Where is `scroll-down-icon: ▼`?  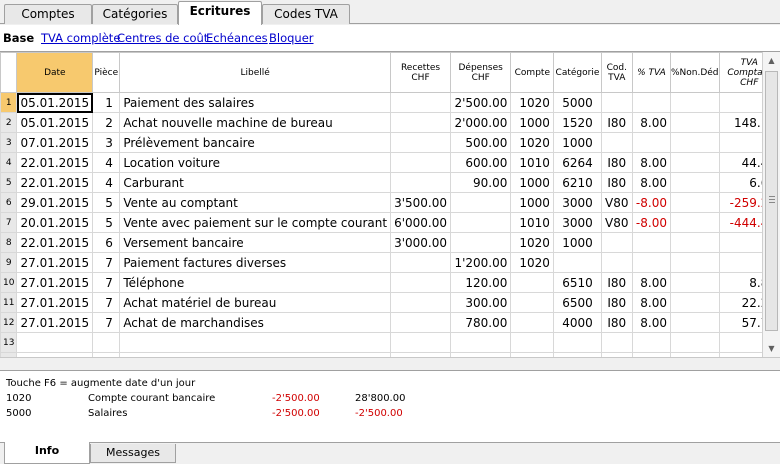 scroll-down-icon: ▼ is located at coordinates (771, 348).